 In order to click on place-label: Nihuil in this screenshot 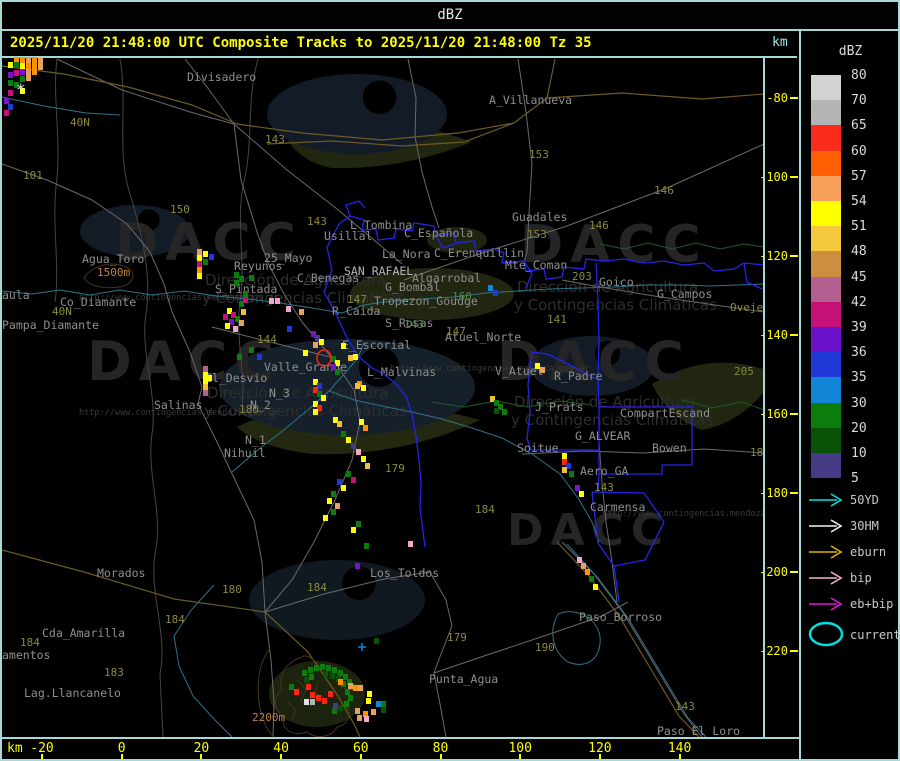, I will do `click(245, 453)`.